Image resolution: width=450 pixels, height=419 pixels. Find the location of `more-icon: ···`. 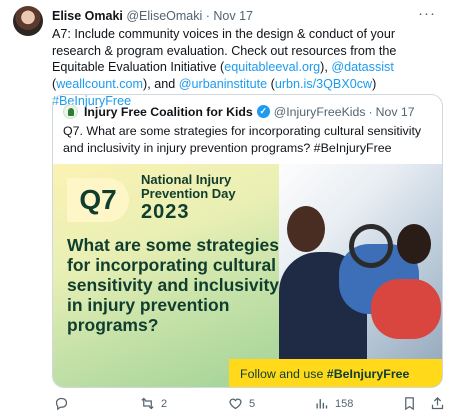

more-icon: ··· is located at coordinates (427, 13).